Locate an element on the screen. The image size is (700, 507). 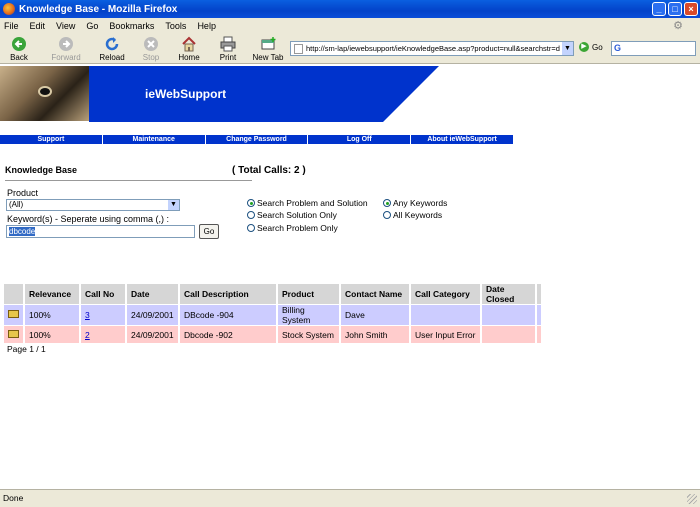
home-button: Home is located at coordinates (189, 49).